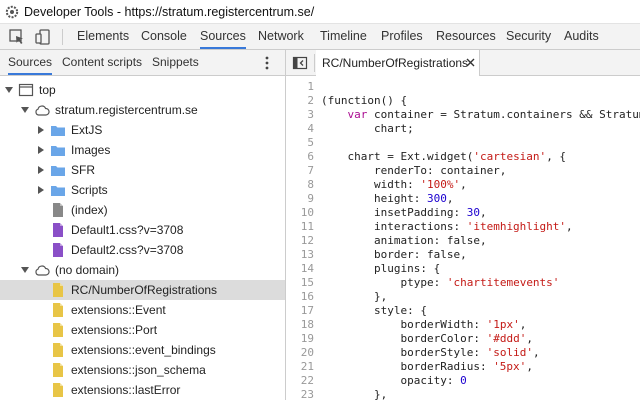  Describe the element at coordinates (30, 62) in the screenshot. I see `navigator-tab-sources: Sources` at that location.